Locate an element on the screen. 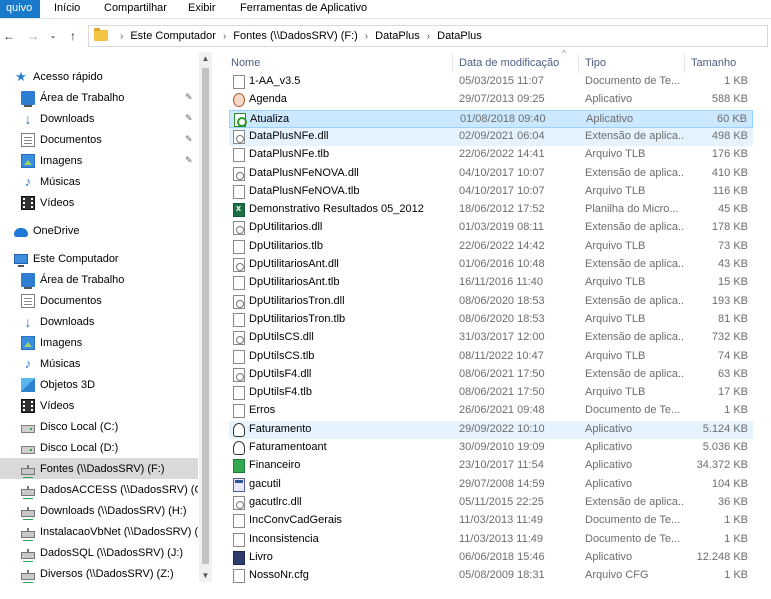  forward-arrow-icon: → is located at coordinates (33, 36).